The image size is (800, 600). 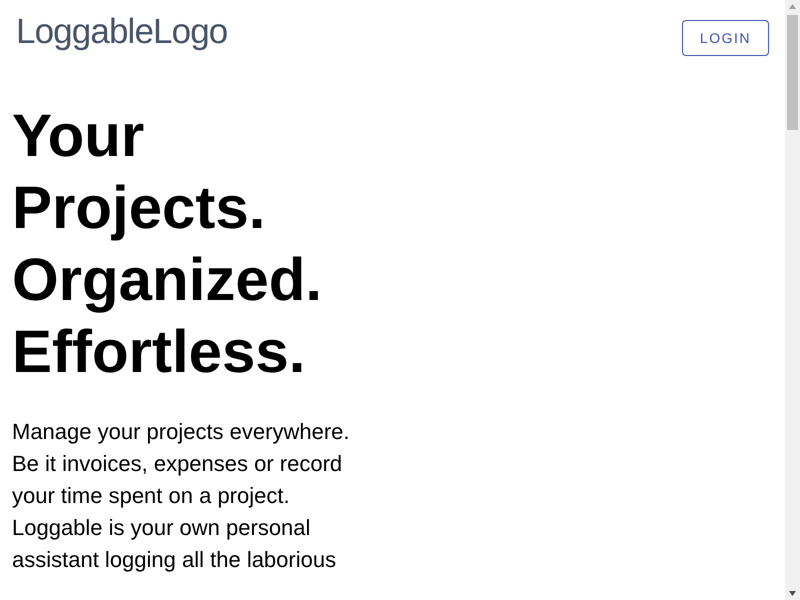 I want to click on login-button: LOGIN, so click(x=725, y=38).